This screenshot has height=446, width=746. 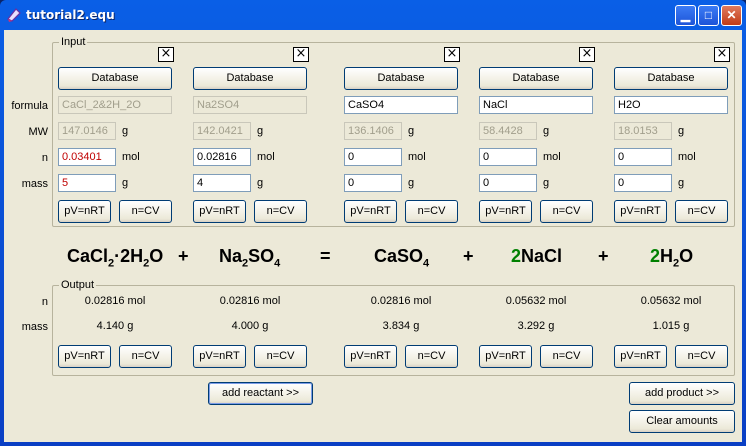 What do you see at coordinates (78, 285) in the screenshot?
I see `output-group-label: Output` at bounding box center [78, 285].